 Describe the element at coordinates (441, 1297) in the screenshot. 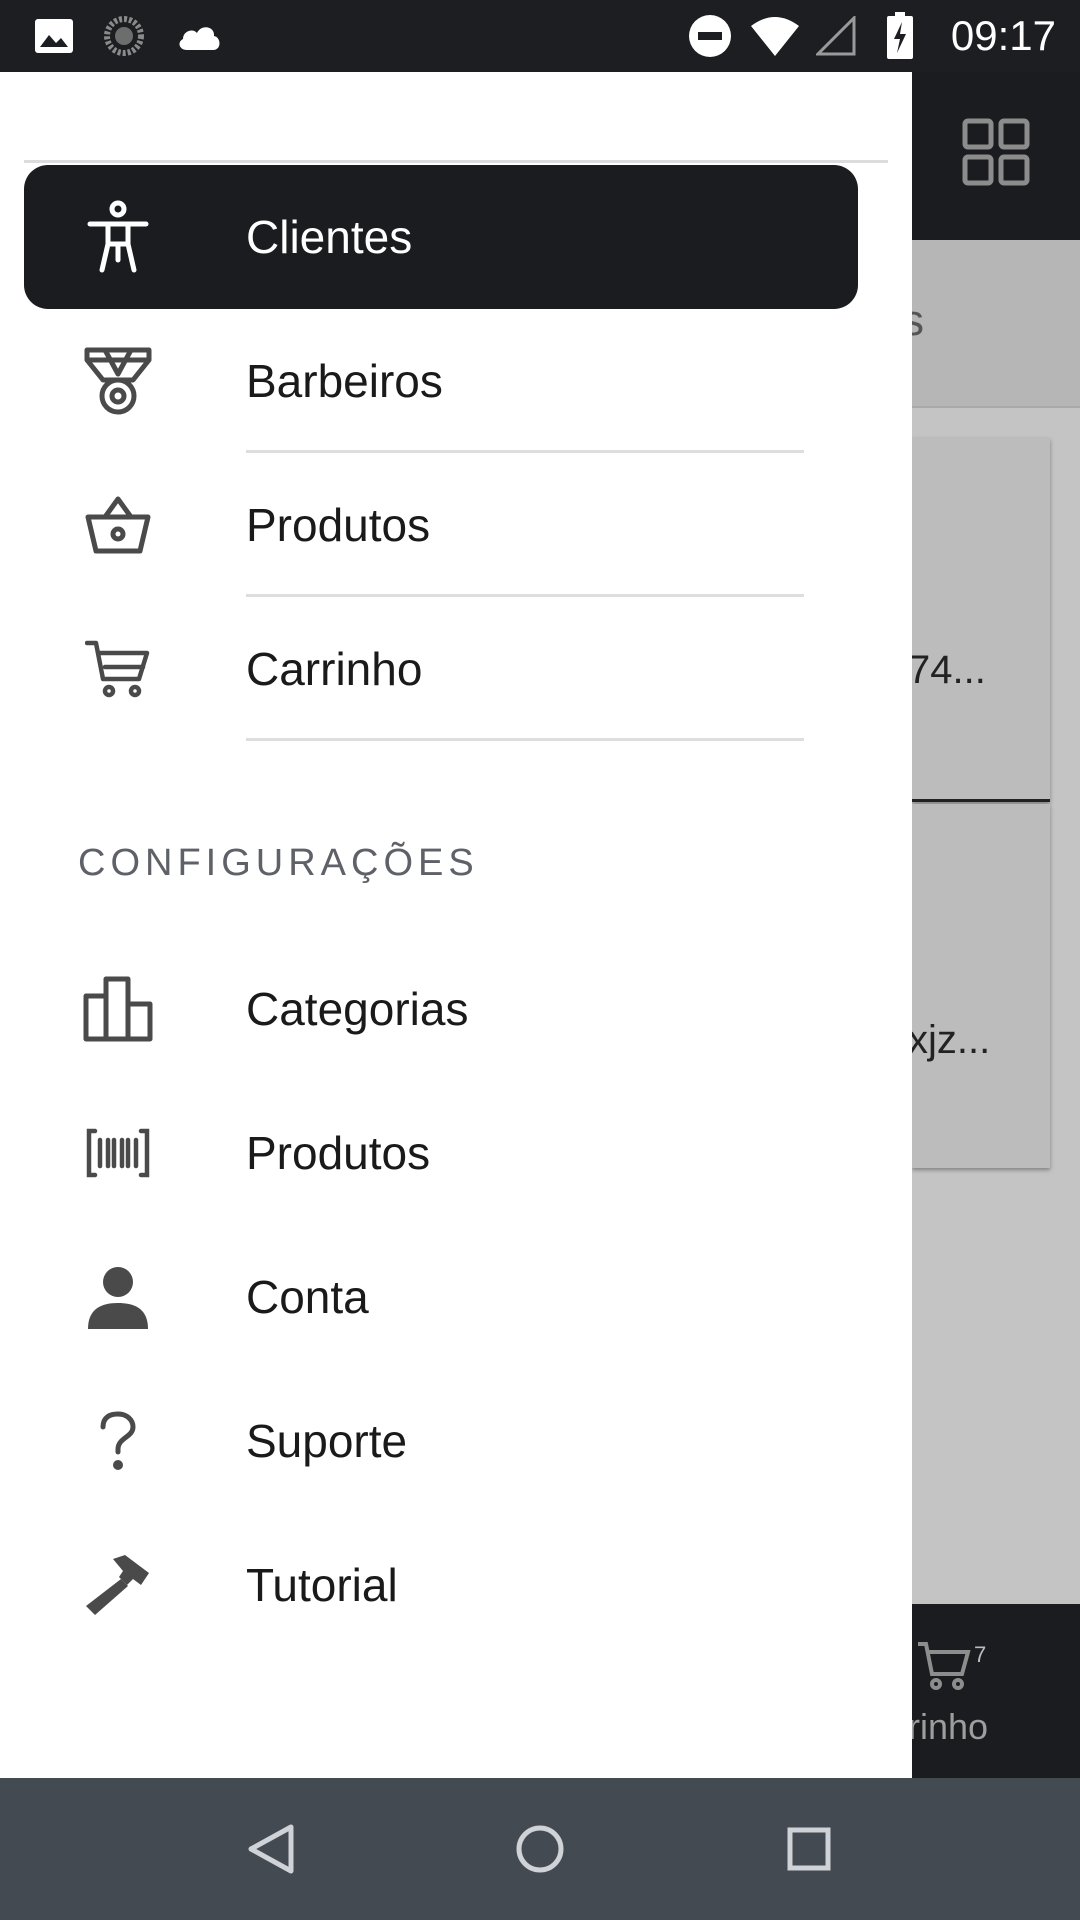

I see `drawer-item-conta: Conta` at that location.